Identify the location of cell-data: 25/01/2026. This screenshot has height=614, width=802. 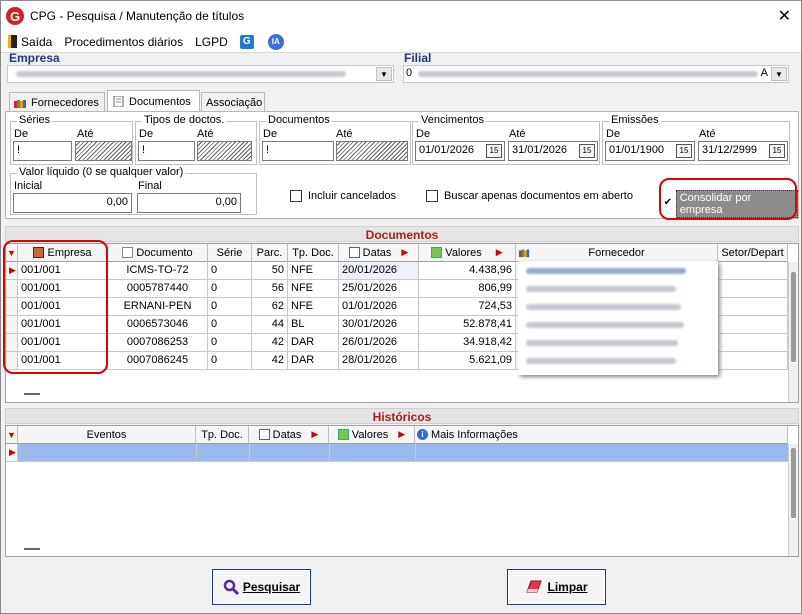
(379, 289).